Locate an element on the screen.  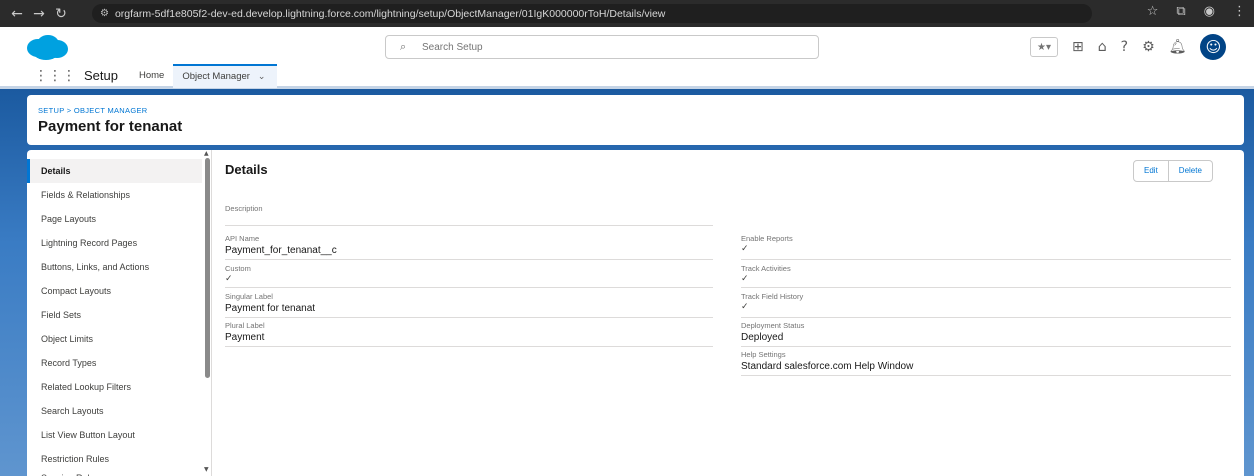
singular-label-label: Singular Label is located at coordinates (249, 296).